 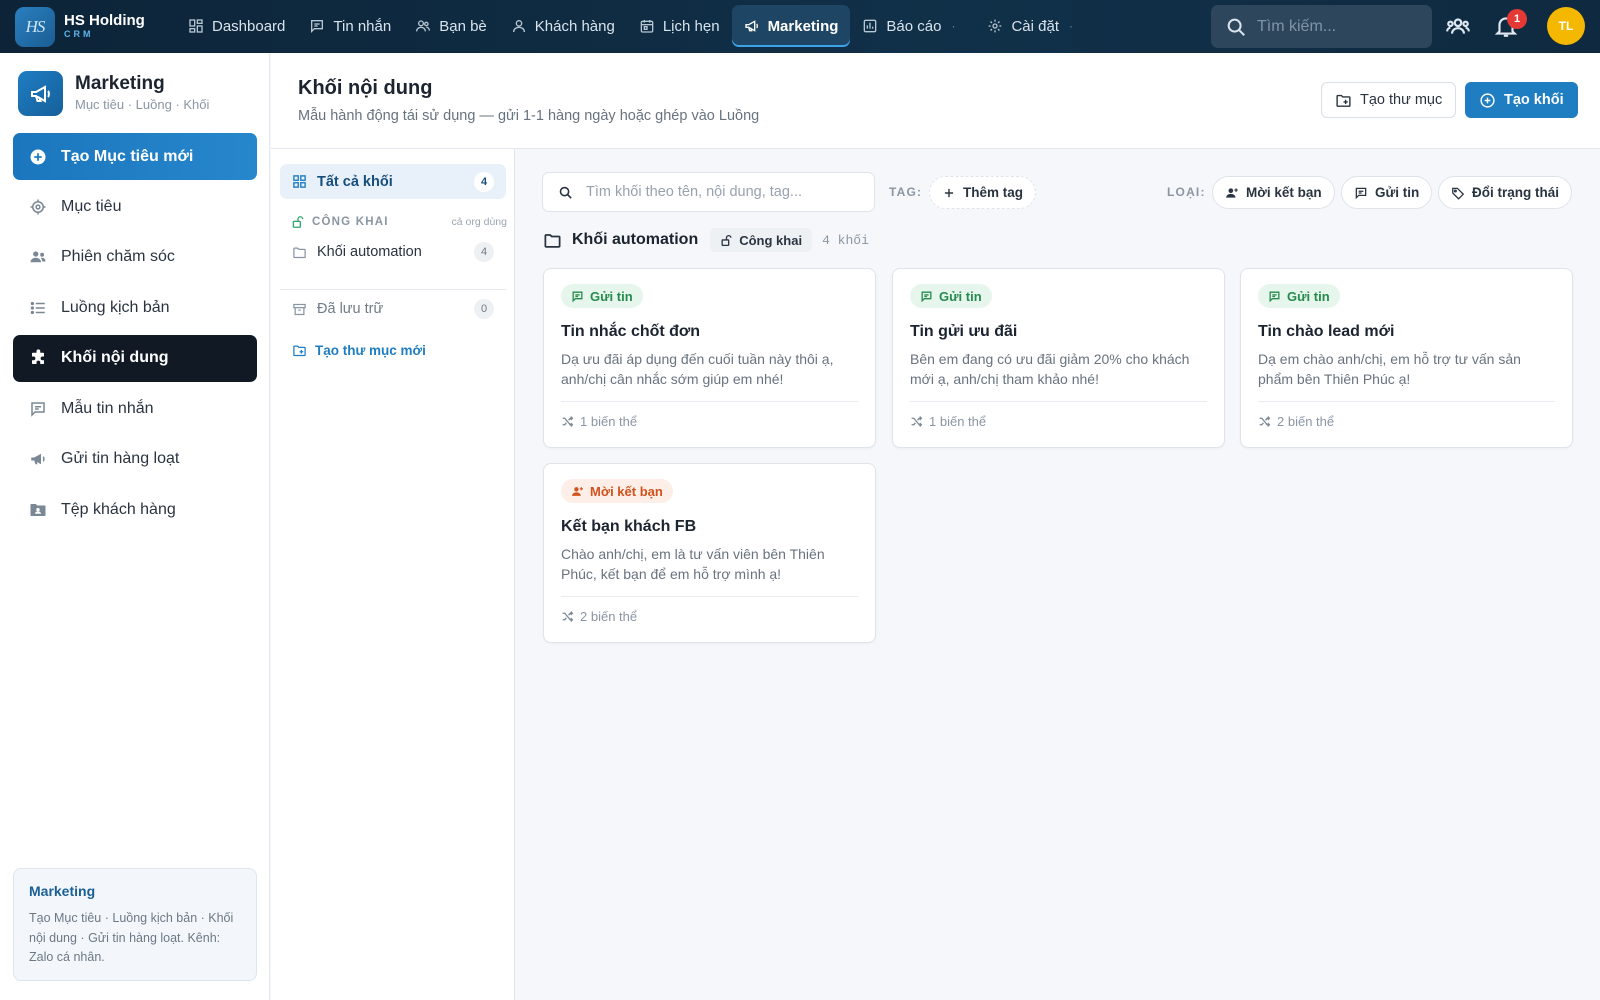 I want to click on section-note: cả org dùng, so click(x=479, y=222).